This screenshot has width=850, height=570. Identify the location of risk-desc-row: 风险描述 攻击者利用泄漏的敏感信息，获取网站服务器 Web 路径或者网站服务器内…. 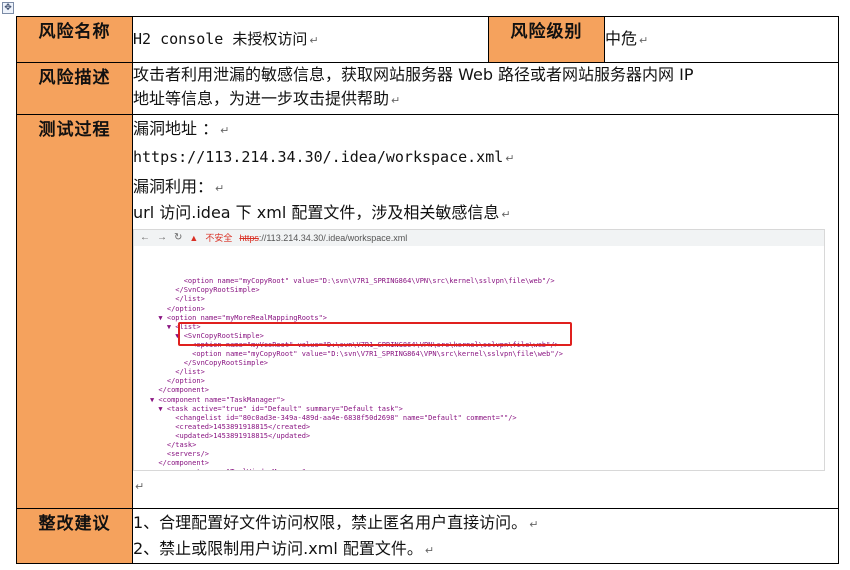
(427, 88).